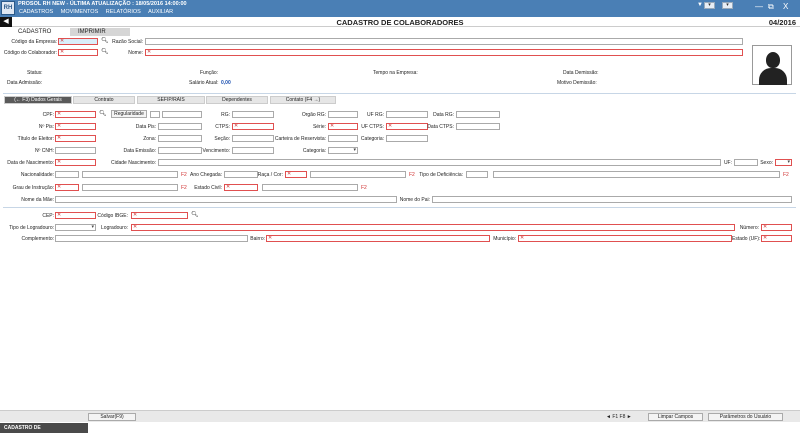 The height and width of the screenshot is (433, 800). I want to click on nome-mae-input, so click(226, 199).